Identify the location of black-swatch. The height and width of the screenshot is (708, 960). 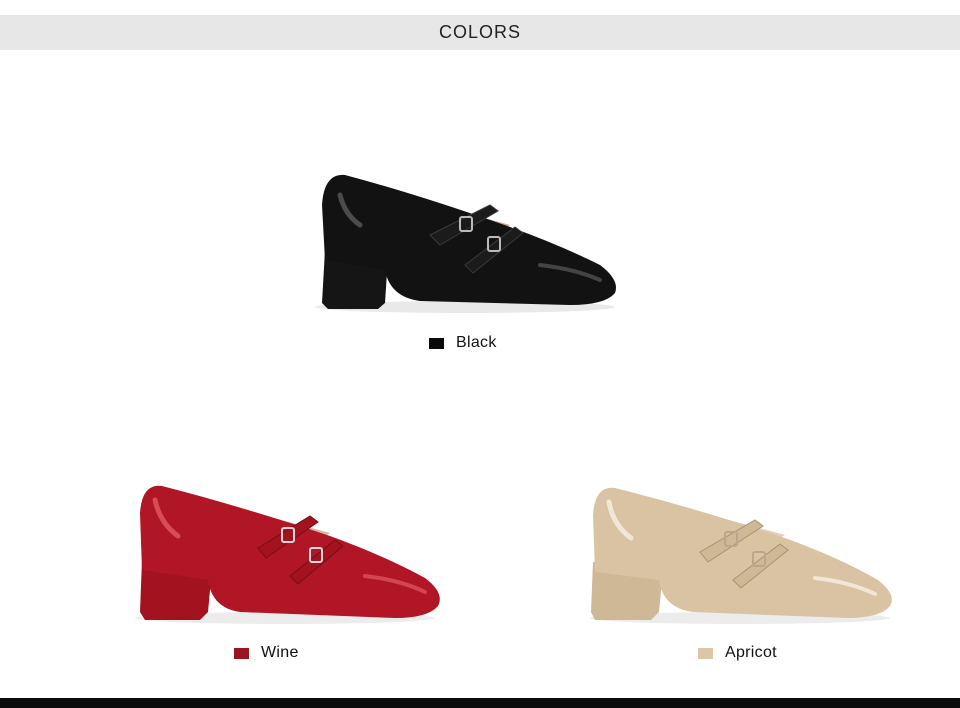
(436, 343).